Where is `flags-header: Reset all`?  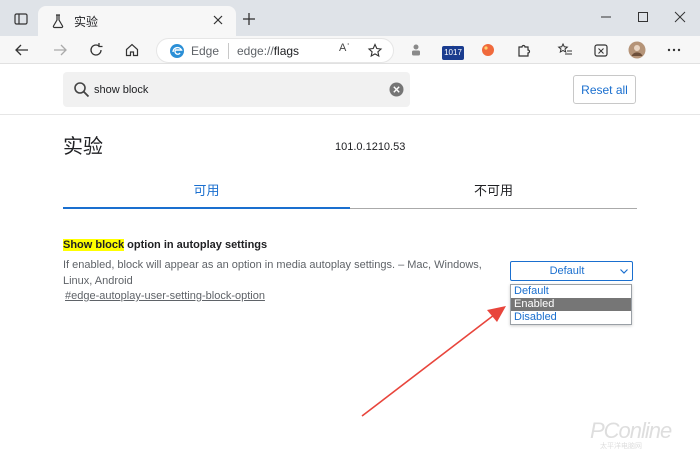
flags-header: Reset all is located at coordinates (350, 90).